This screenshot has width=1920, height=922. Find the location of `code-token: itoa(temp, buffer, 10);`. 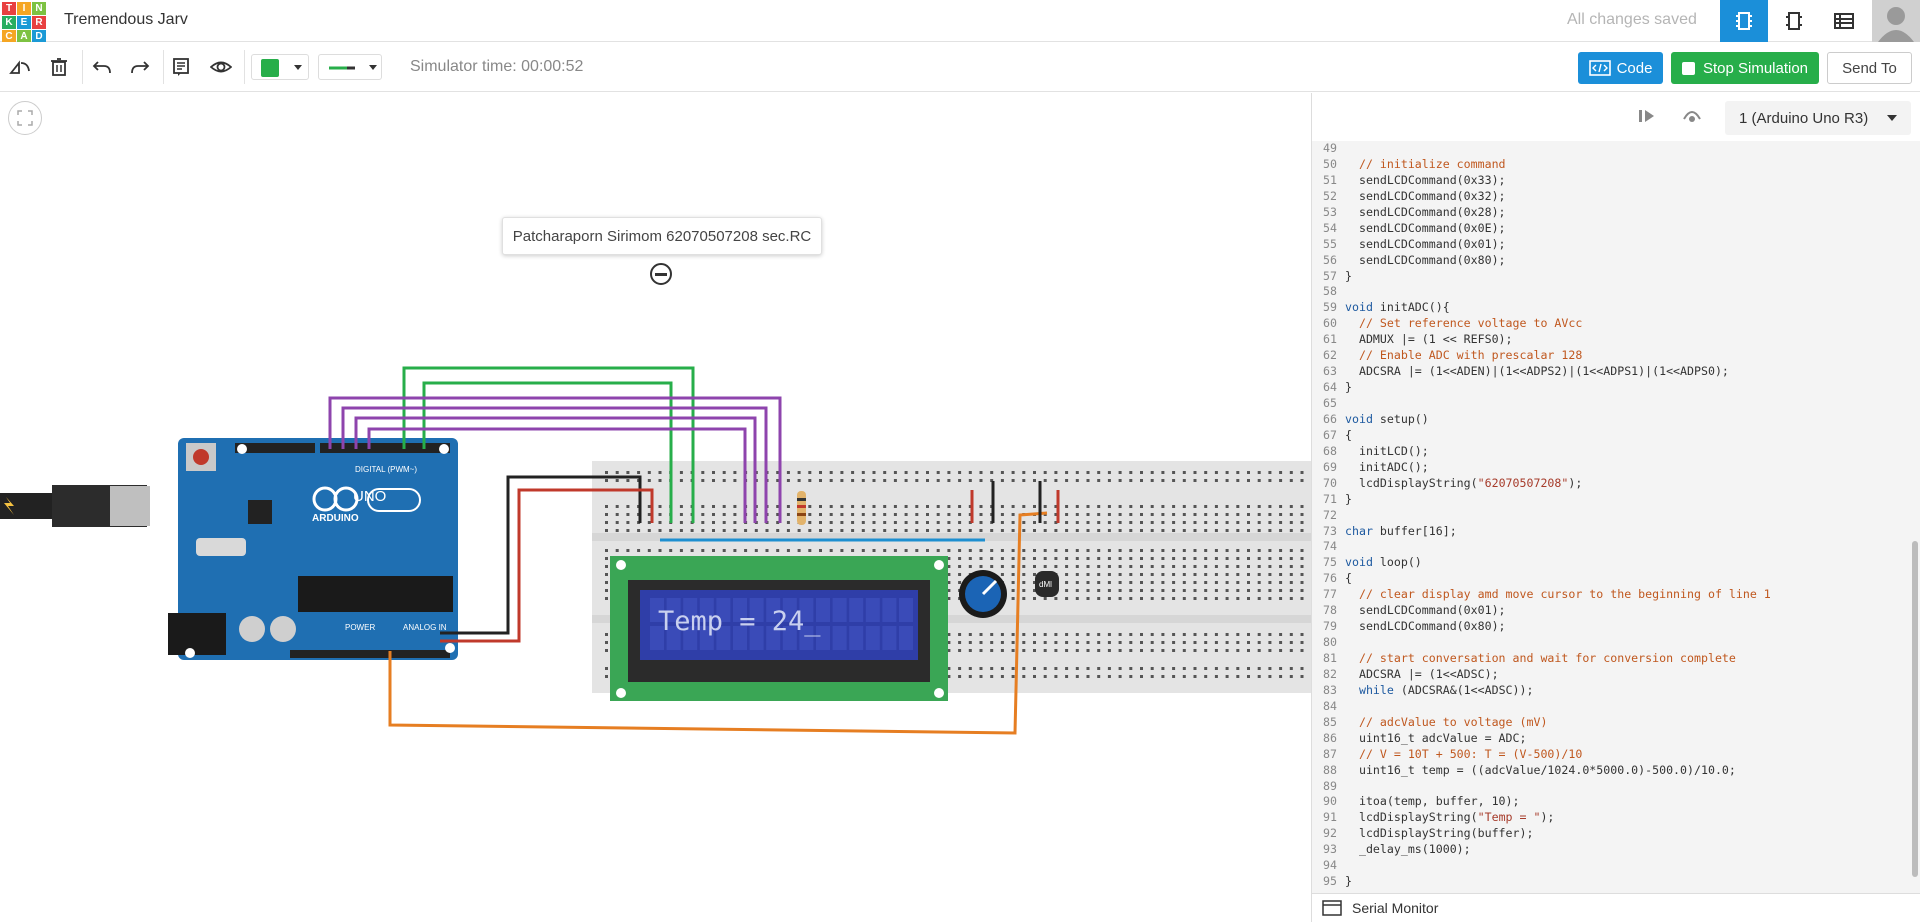

code-token: itoa(temp, buffer, 10); is located at coordinates (1432, 801).